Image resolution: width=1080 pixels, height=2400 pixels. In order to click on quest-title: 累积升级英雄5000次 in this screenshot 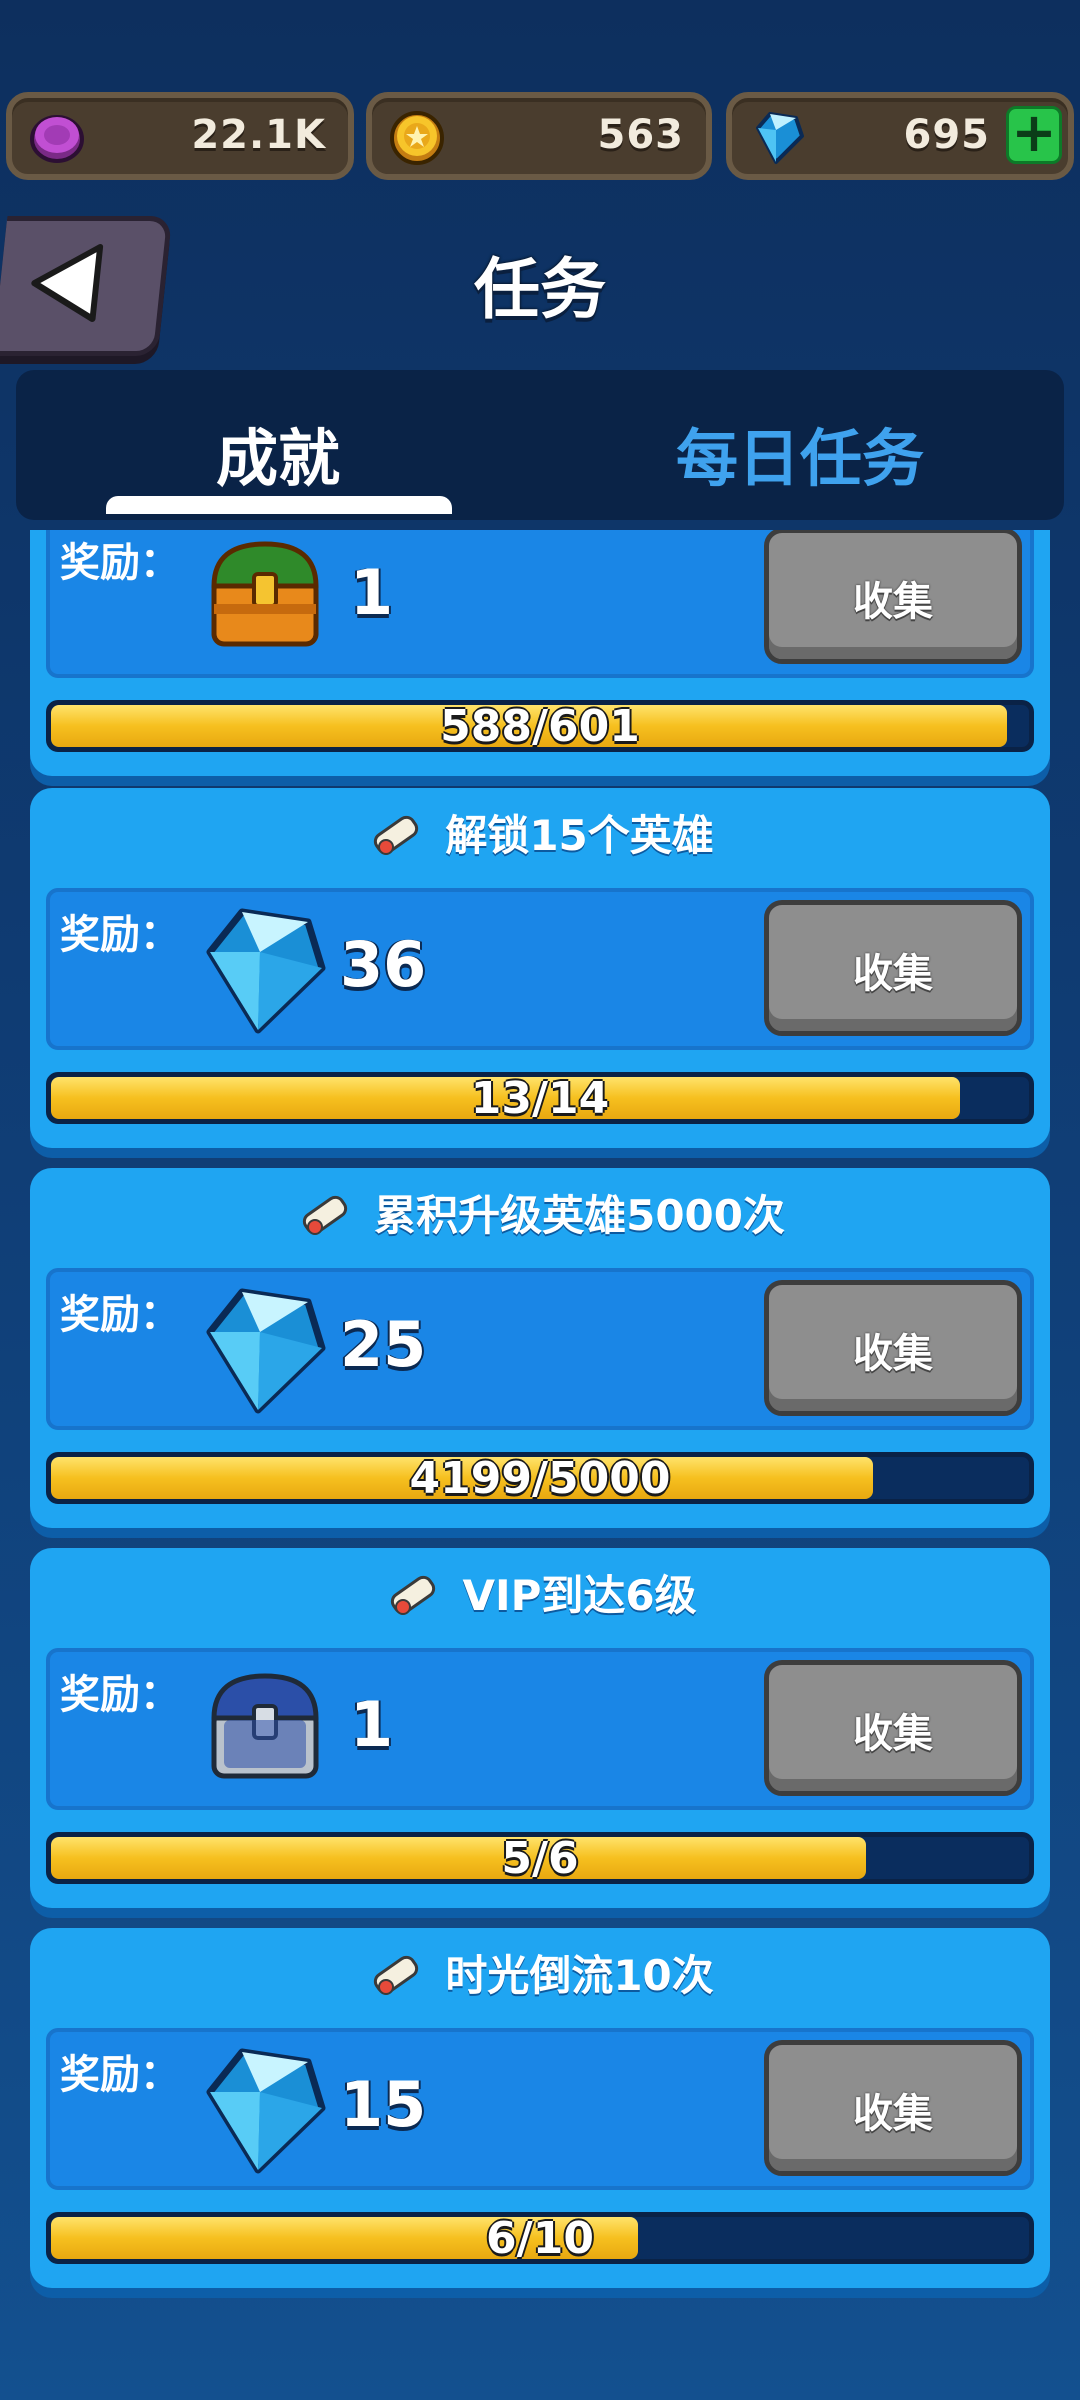, I will do `click(540, 1217)`.